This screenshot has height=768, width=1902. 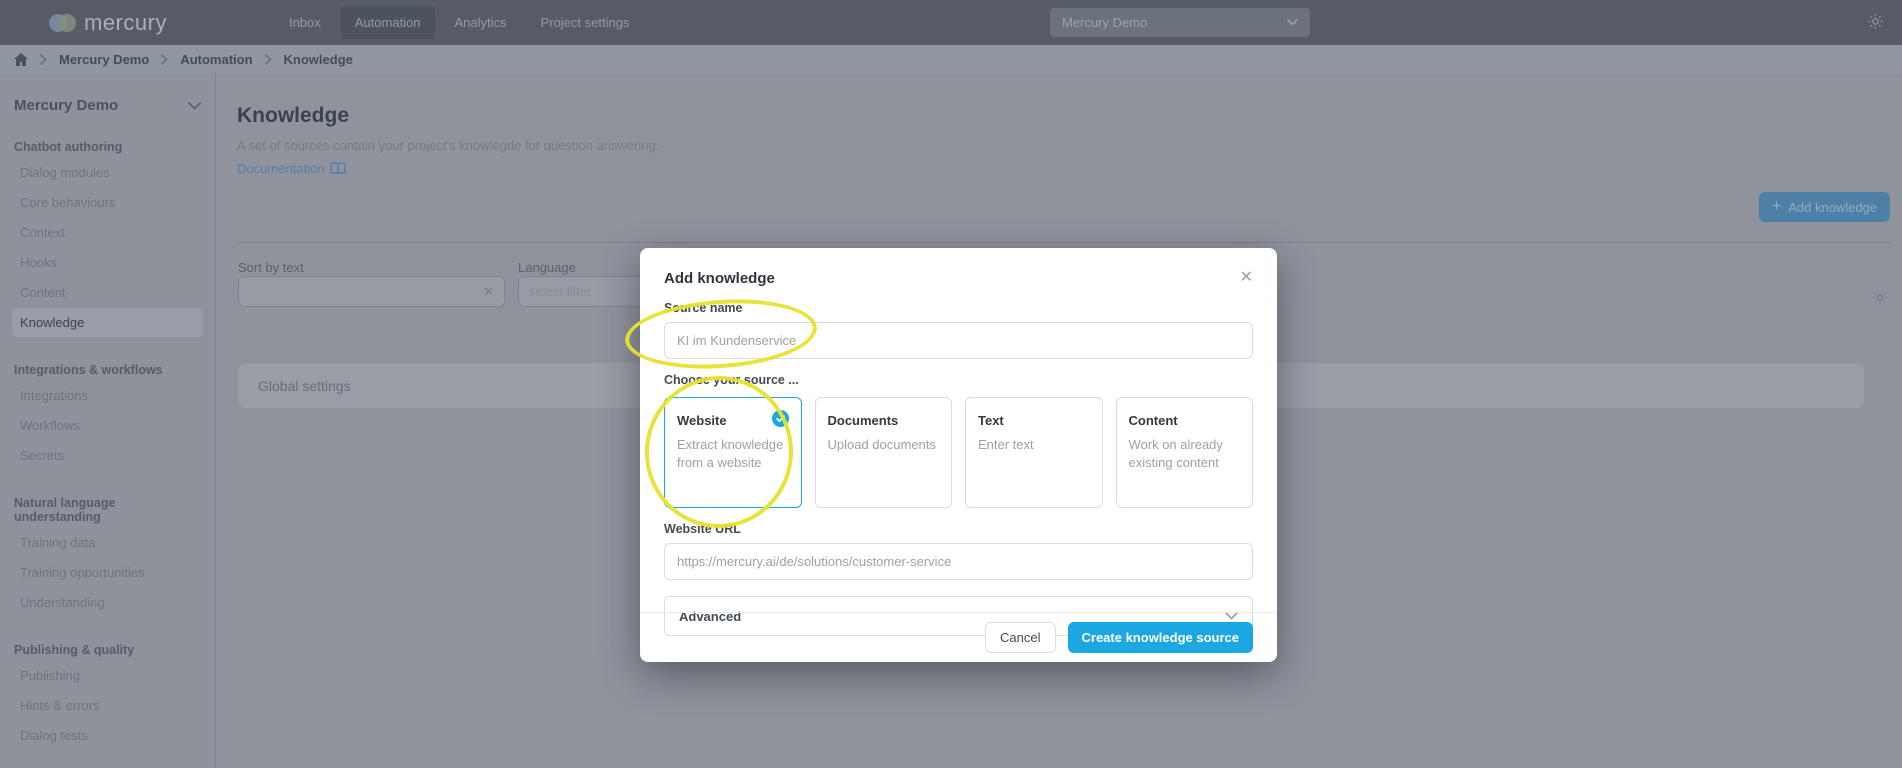 I want to click on source-name-label: Source name, so click(x=703, y=308).